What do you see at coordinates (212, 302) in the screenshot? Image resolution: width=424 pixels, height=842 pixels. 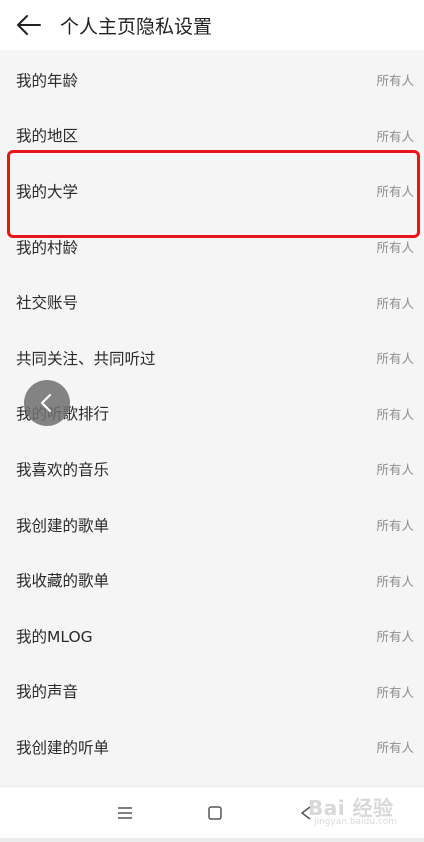 I see `setting-row-social-accounts: 社交账号 所有人` at bounding box center [212, 302].